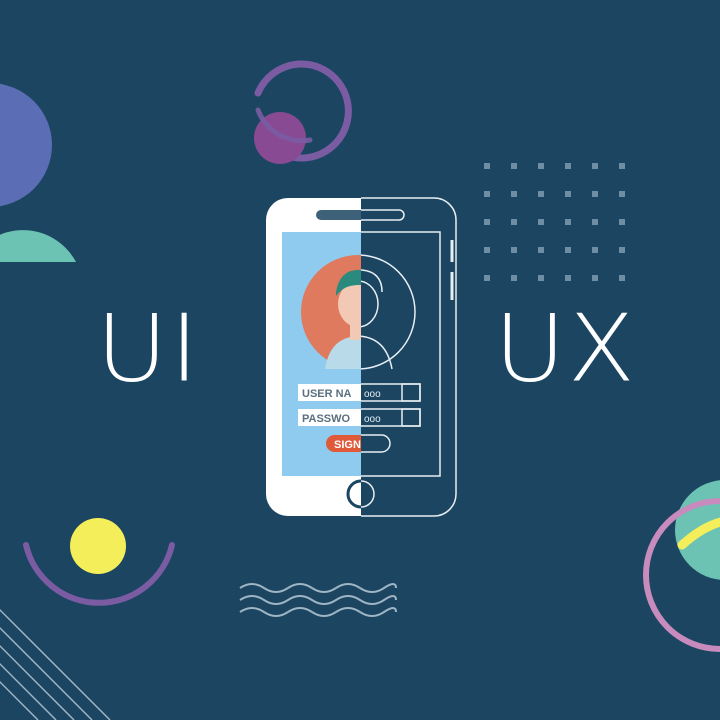  Describe the element at coordinates (26, 145) in the screenshot. I see `blue-circle` at that location.